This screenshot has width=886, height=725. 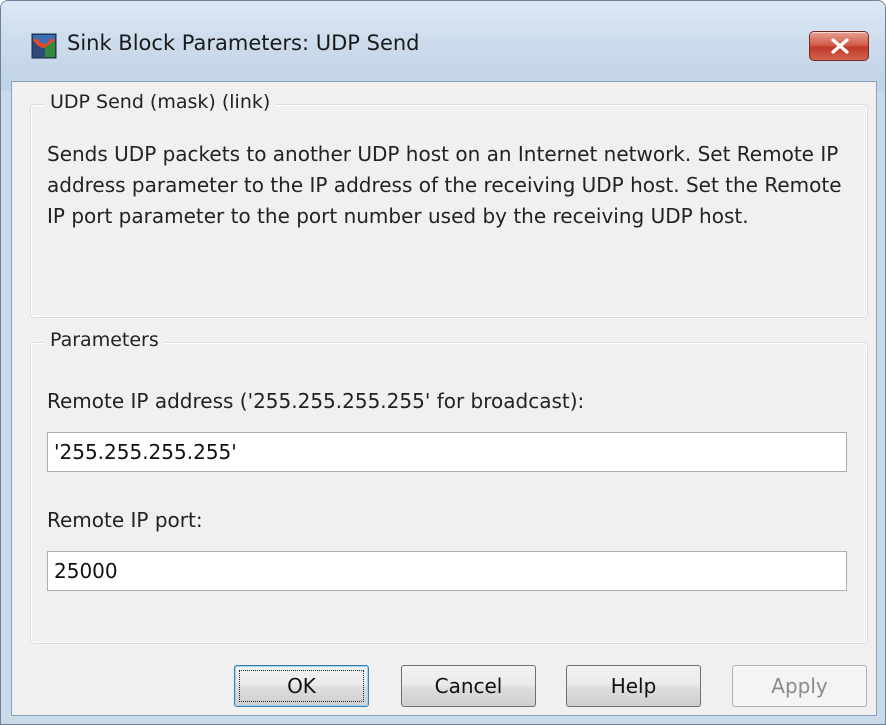 I want to click on close-button, so click(x=839, y=46).